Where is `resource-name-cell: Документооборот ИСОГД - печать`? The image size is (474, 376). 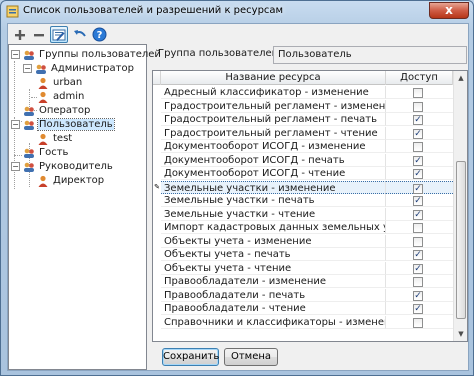
resource-name-cell: Документооборот ИСОГД - печать is located at coordinates (273, 160).